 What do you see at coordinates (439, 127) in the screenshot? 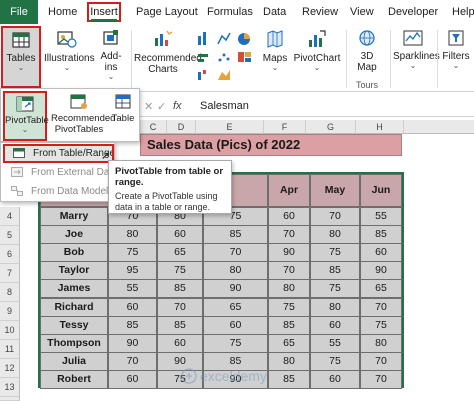
I see `column-header-blank` at bounding box center [439, 127].